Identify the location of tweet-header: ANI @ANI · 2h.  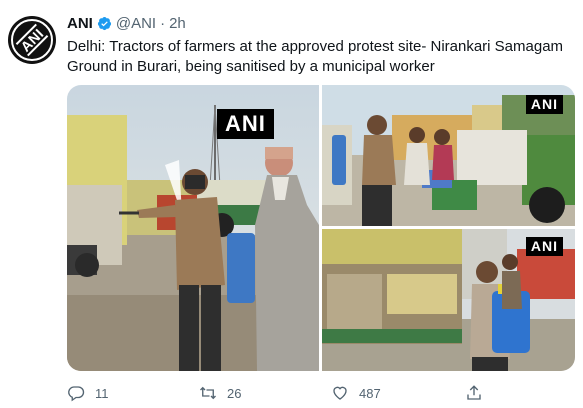
(126, 23).